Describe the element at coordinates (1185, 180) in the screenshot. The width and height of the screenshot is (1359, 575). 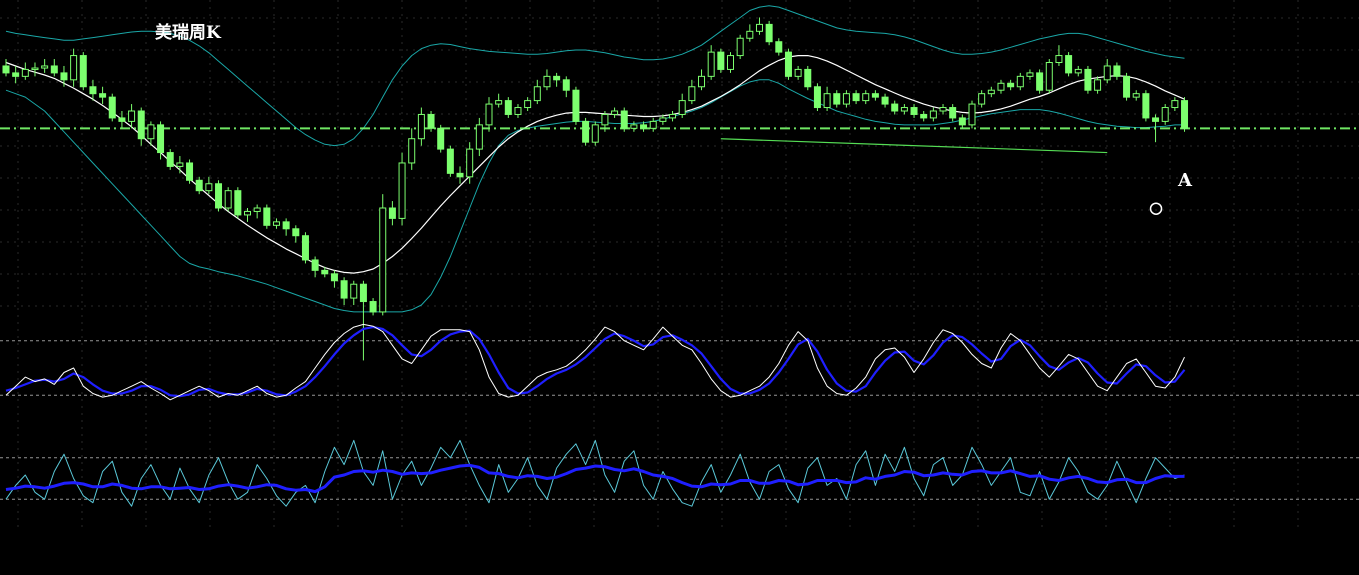
I see `marker-label-a: A` at that location.